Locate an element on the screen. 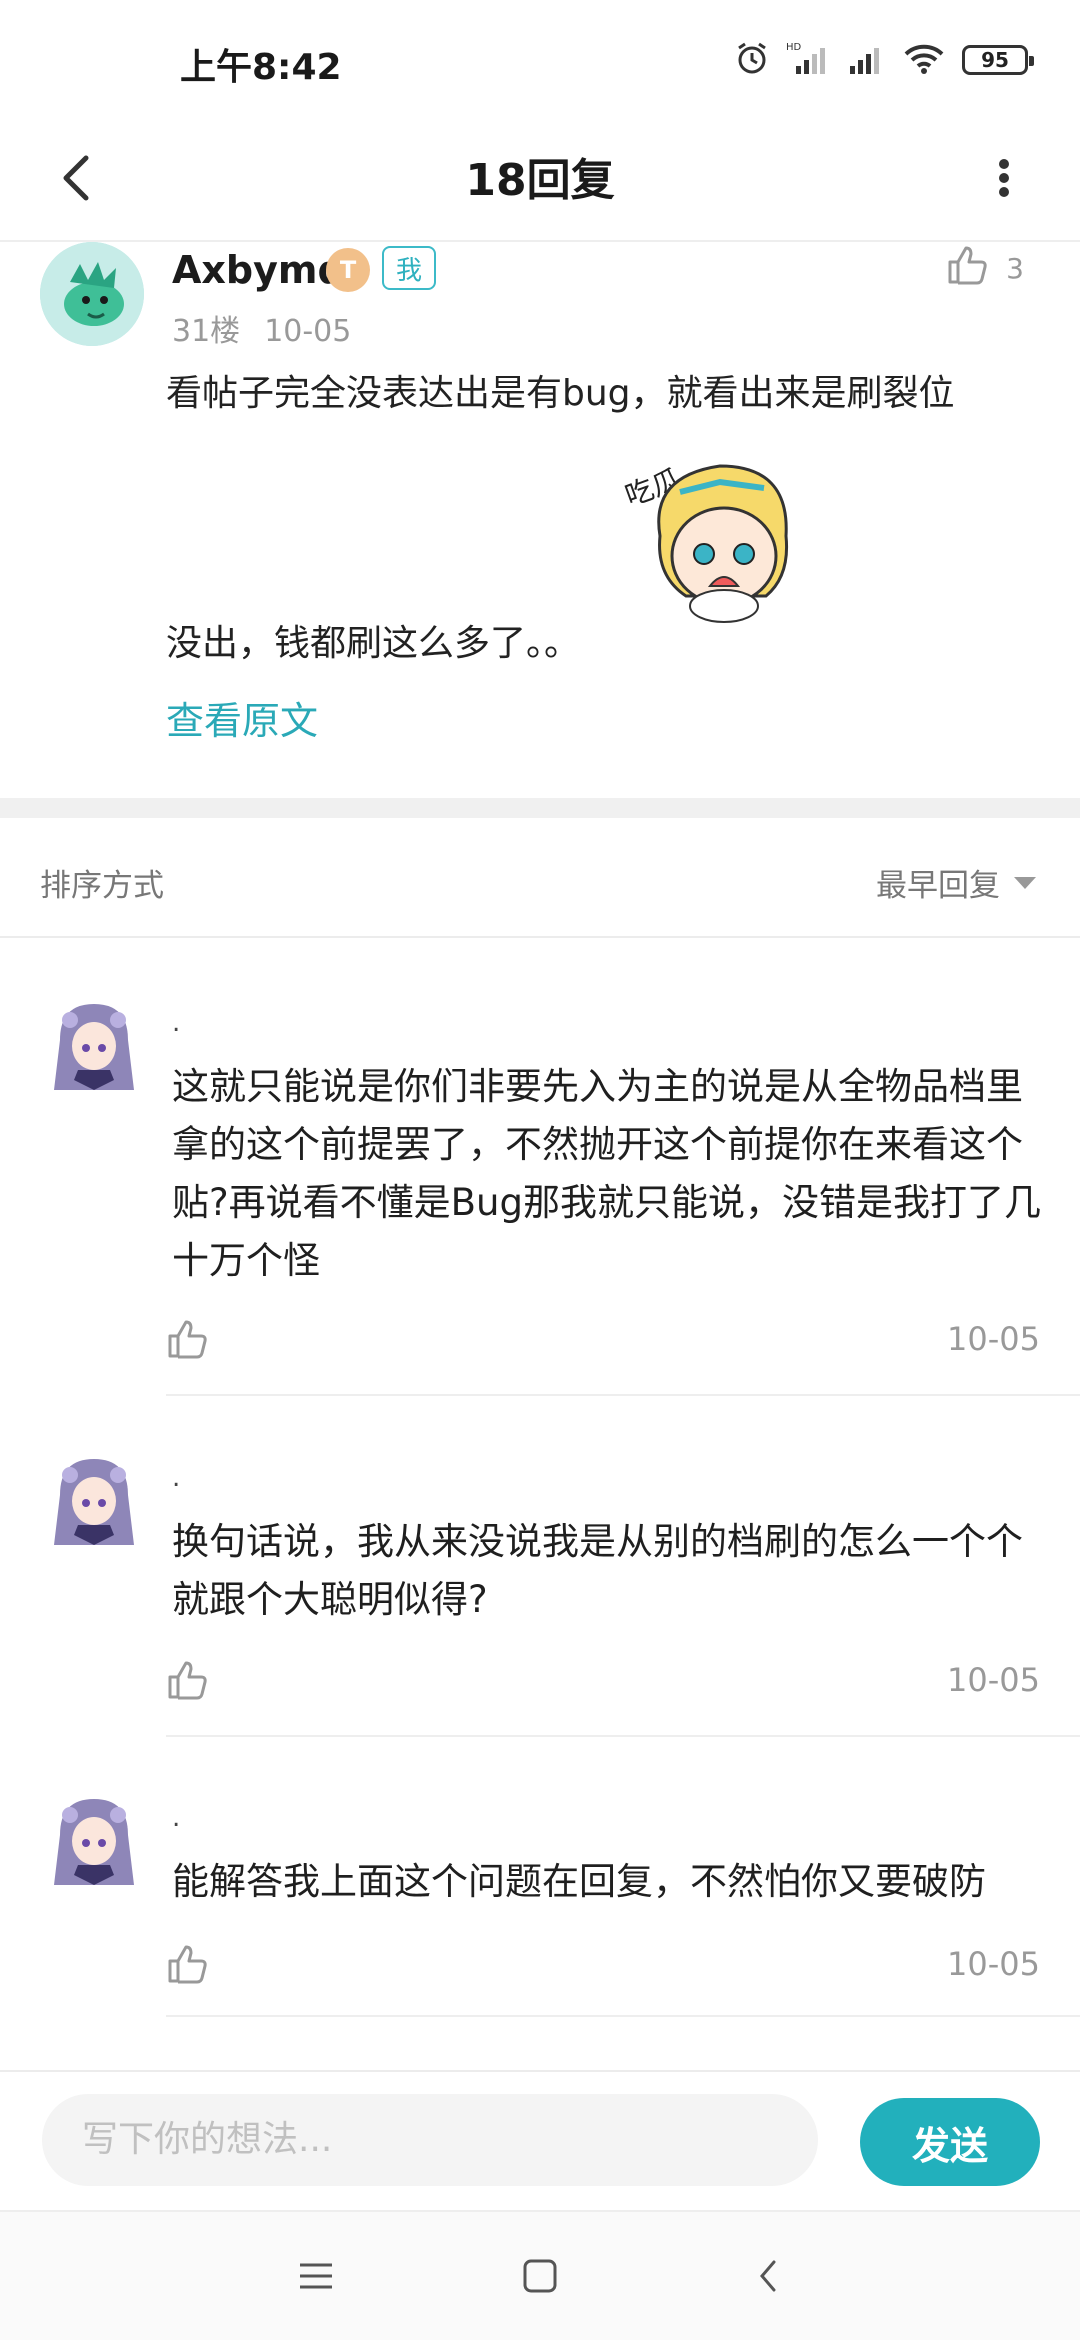 This screenshot has width=1080, height=2340. signal-icon is located at coordinates (866, 60).